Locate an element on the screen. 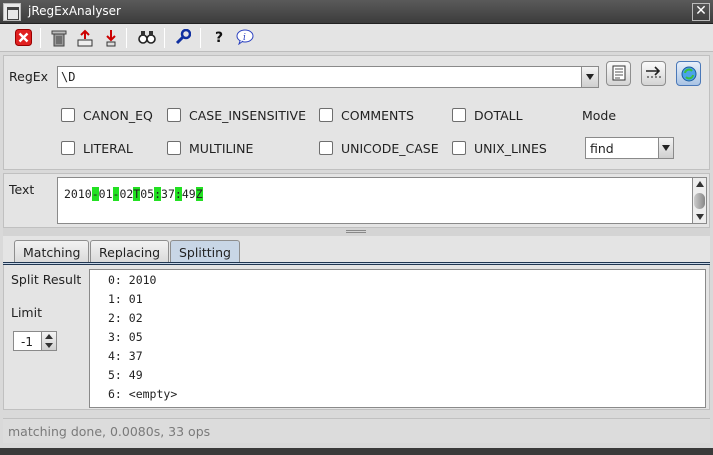 The image size is (713, 455). list-item: 5: 49 is located at coordinates (125, 375).